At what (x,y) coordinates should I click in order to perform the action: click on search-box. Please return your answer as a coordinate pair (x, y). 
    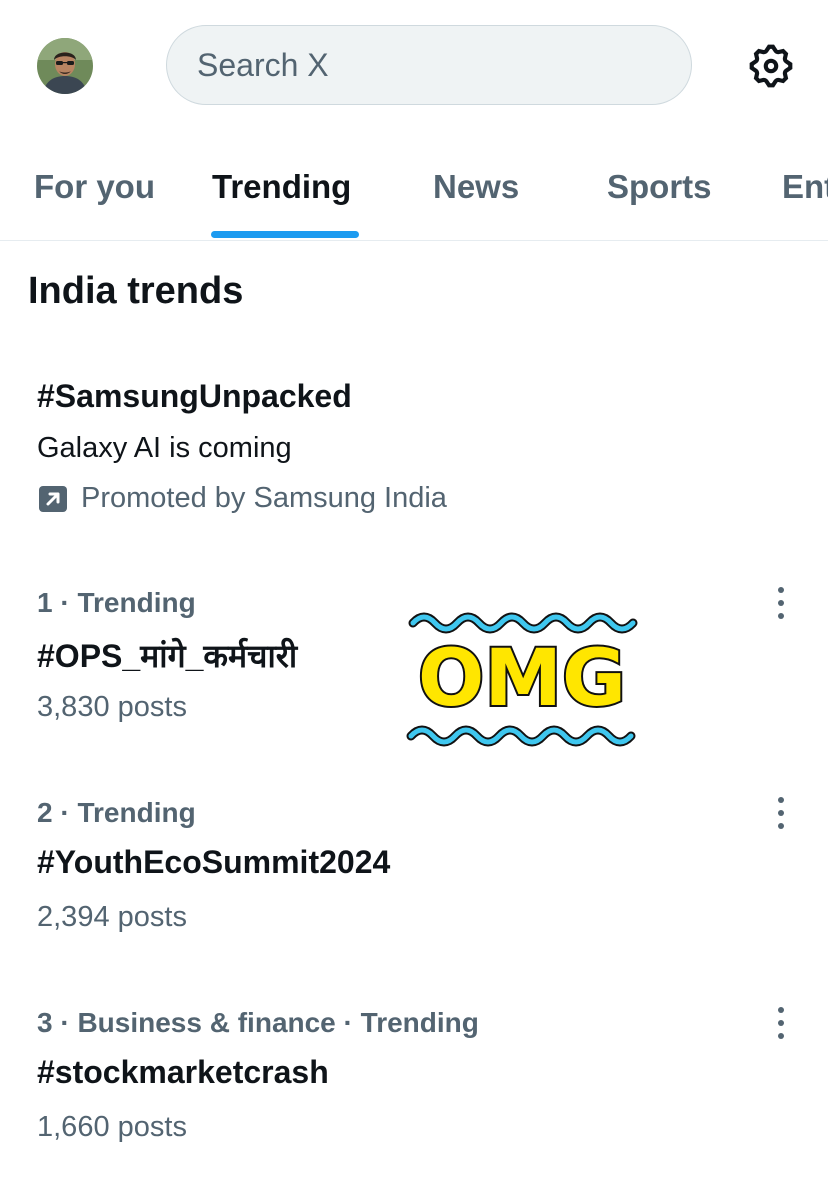
    Looking at the image, I should click on (429, 65).